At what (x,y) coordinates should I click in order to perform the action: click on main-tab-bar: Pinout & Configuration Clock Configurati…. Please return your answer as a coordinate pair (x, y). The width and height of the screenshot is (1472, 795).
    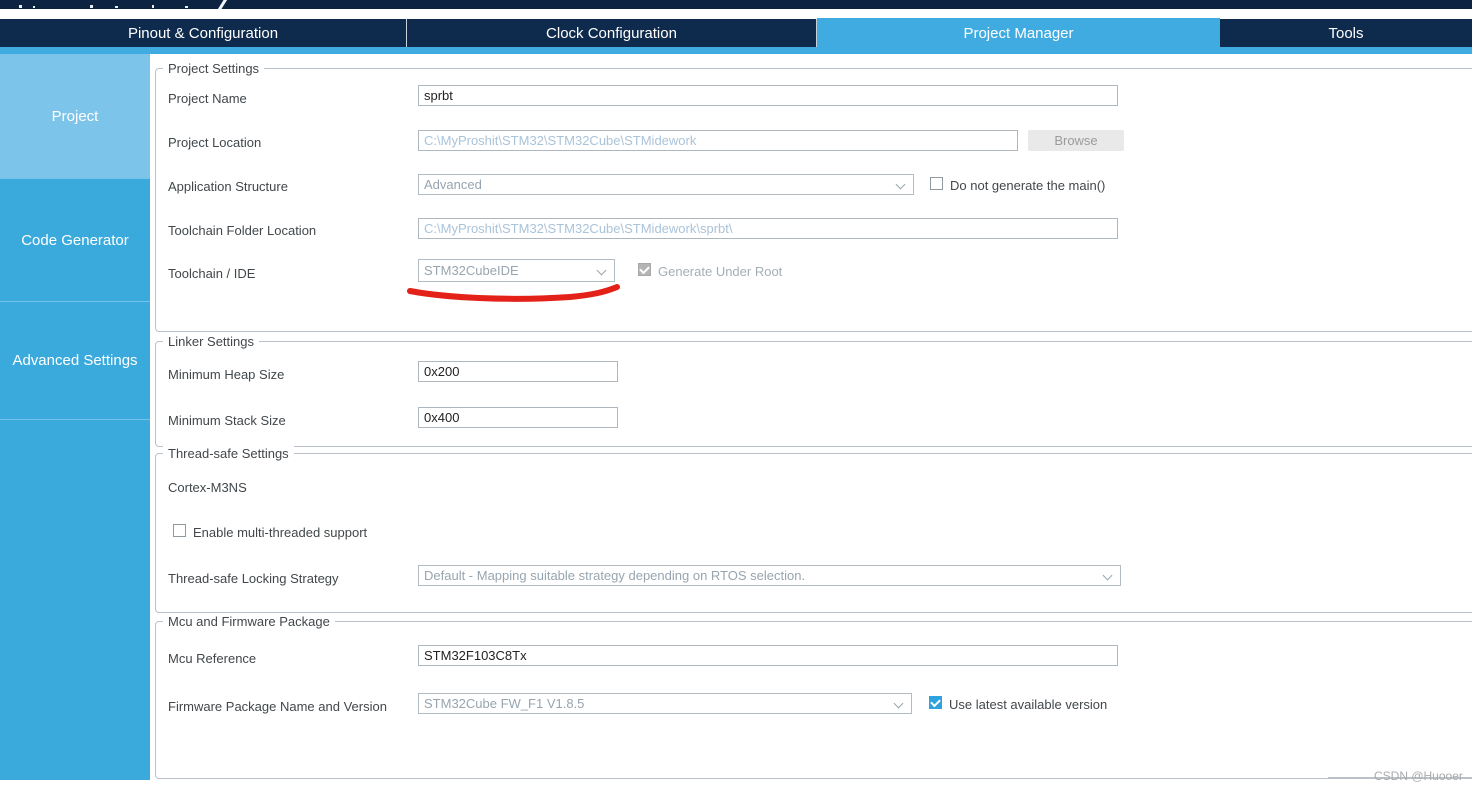
    Looking at the image, I should click on (736, 33).